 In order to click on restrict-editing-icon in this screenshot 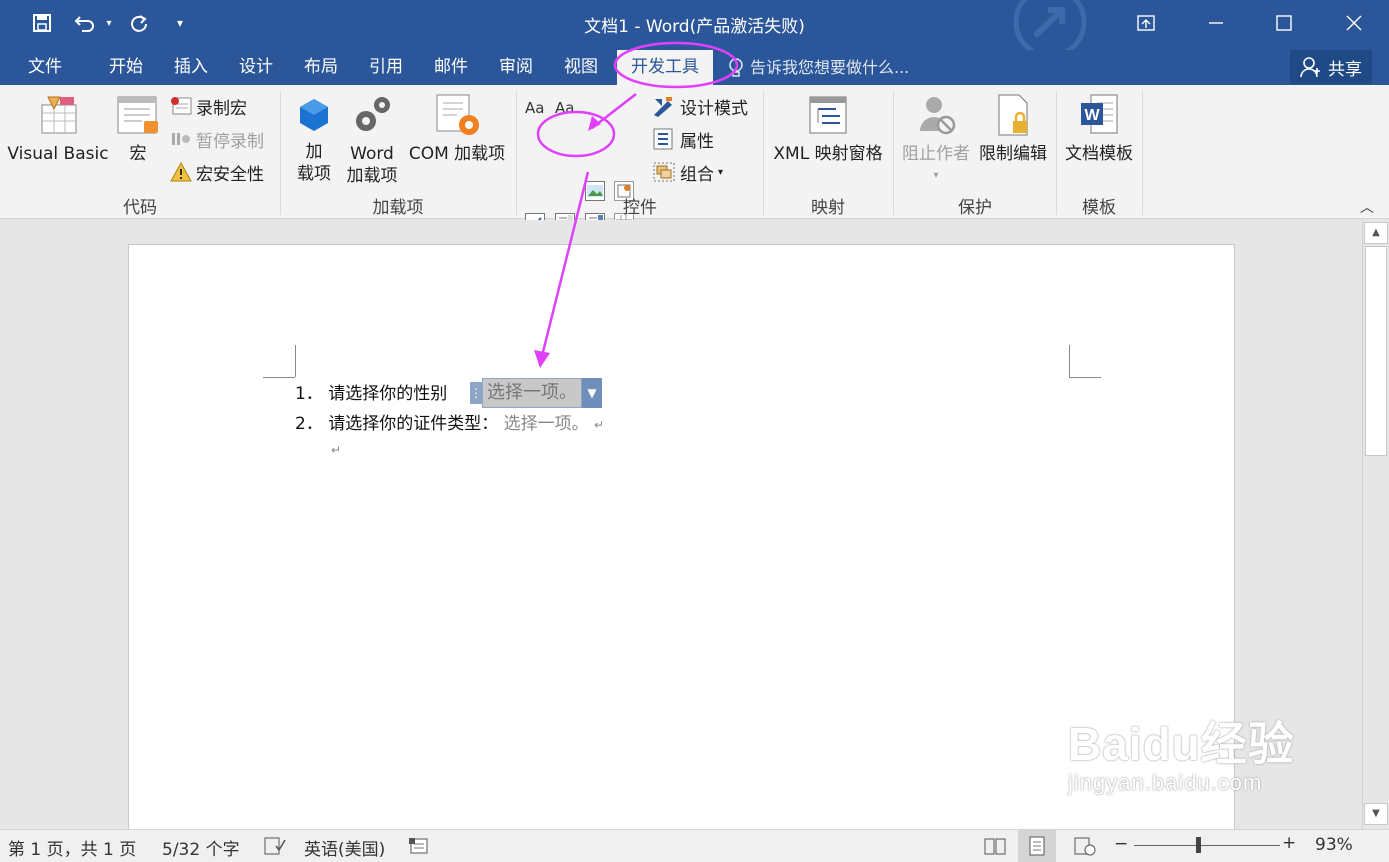, I will do `click(1013, 115)`.